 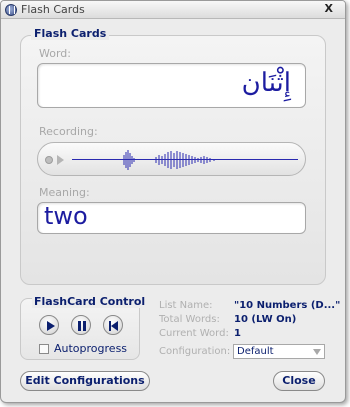 I want to click on window-title: Flash Cards, so click(x=53, y=9).